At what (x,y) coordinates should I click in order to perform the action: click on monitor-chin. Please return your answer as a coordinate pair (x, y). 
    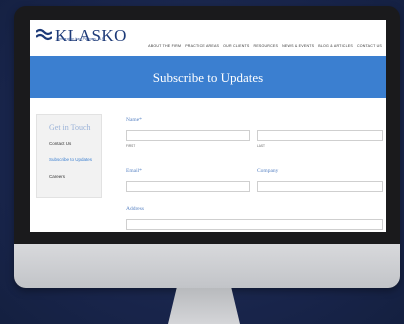
    Looking at the image, I should click on (207, 266).